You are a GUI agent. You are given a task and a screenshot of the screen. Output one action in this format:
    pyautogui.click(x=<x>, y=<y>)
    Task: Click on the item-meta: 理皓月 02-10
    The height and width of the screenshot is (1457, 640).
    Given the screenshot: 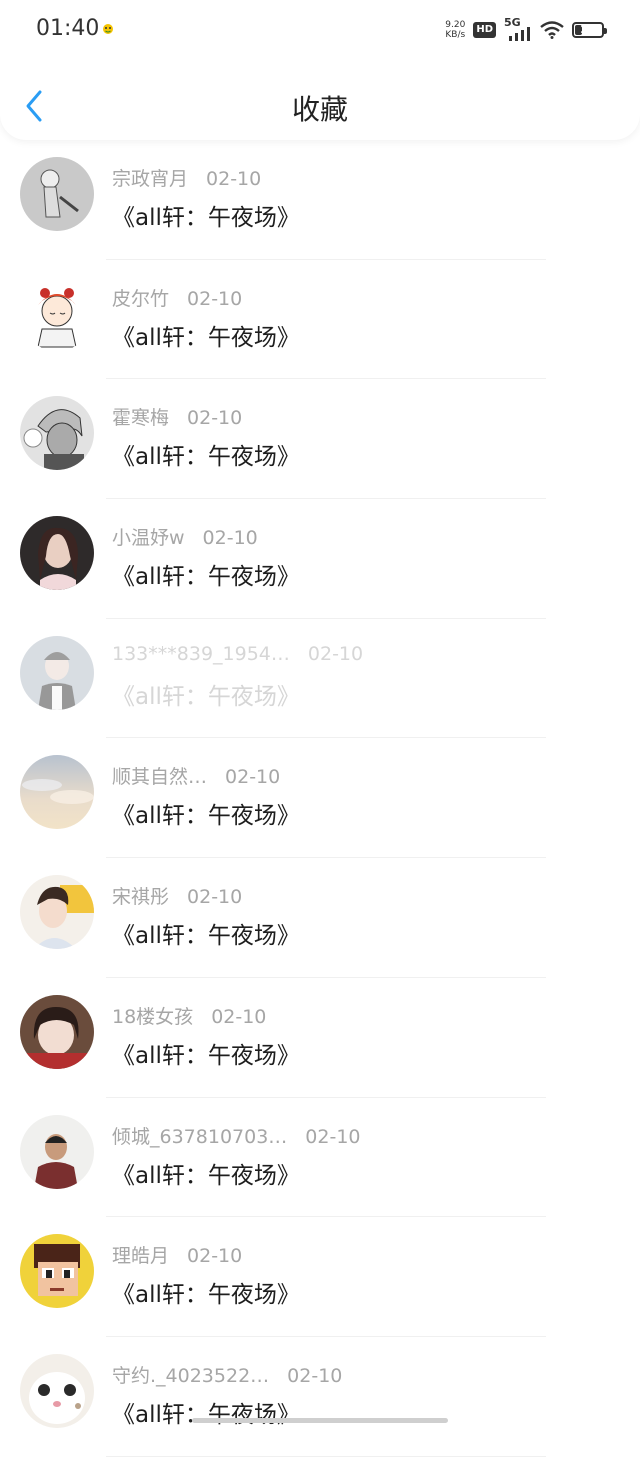 What is the action you would take?
    pyautogui.click(x=177, y=1254)
    